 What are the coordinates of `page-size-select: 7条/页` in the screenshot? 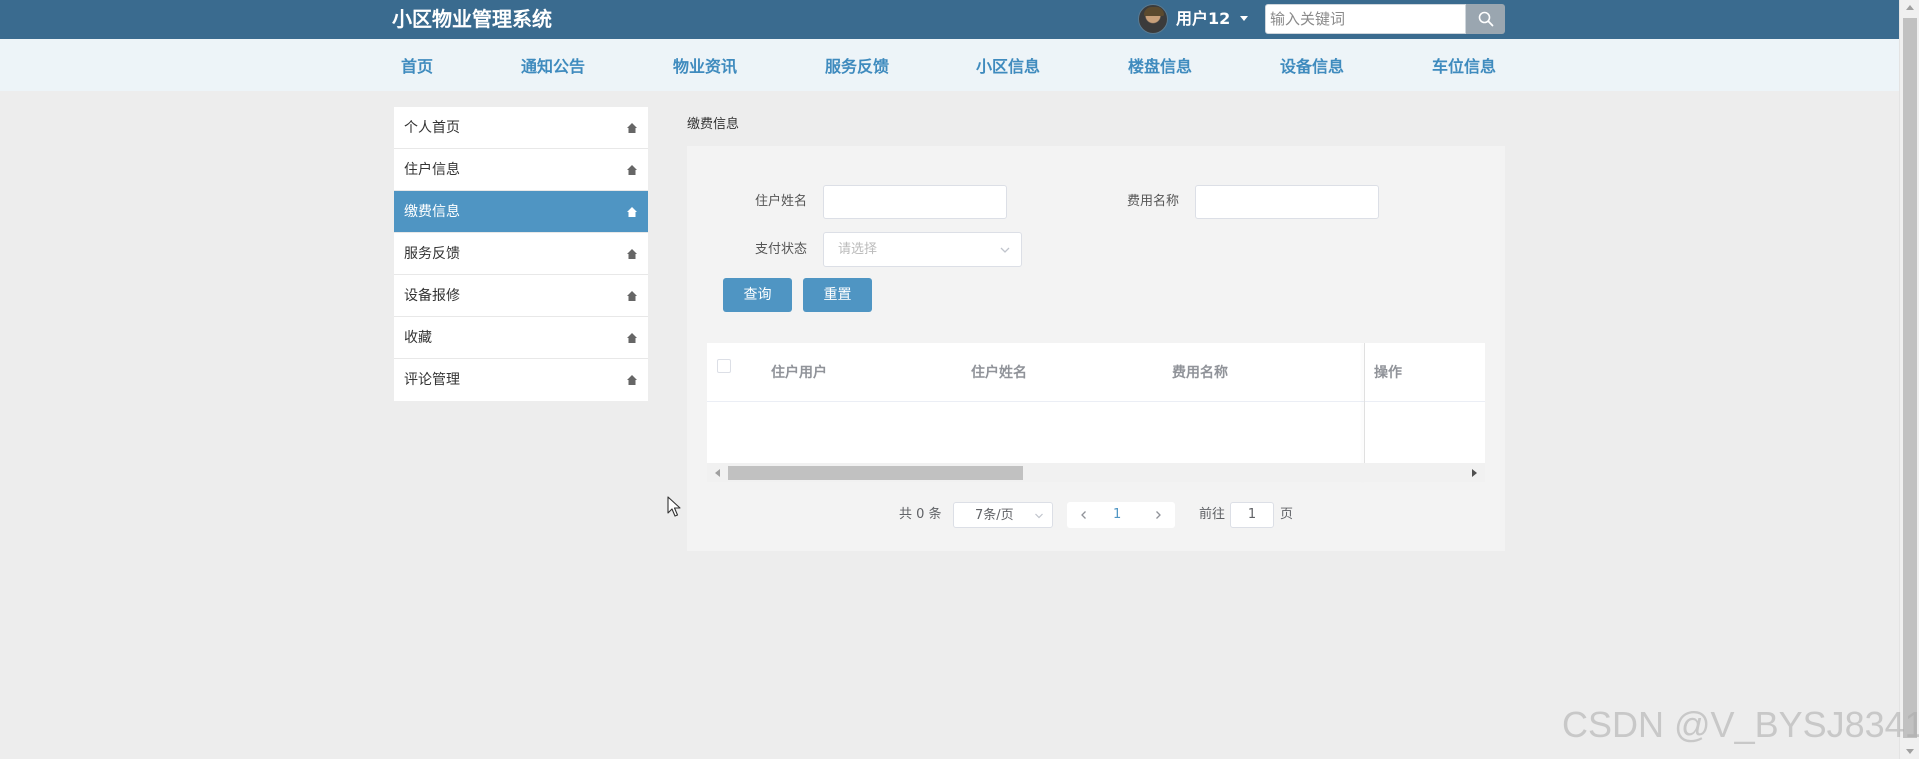 It's located at (1003, 515).